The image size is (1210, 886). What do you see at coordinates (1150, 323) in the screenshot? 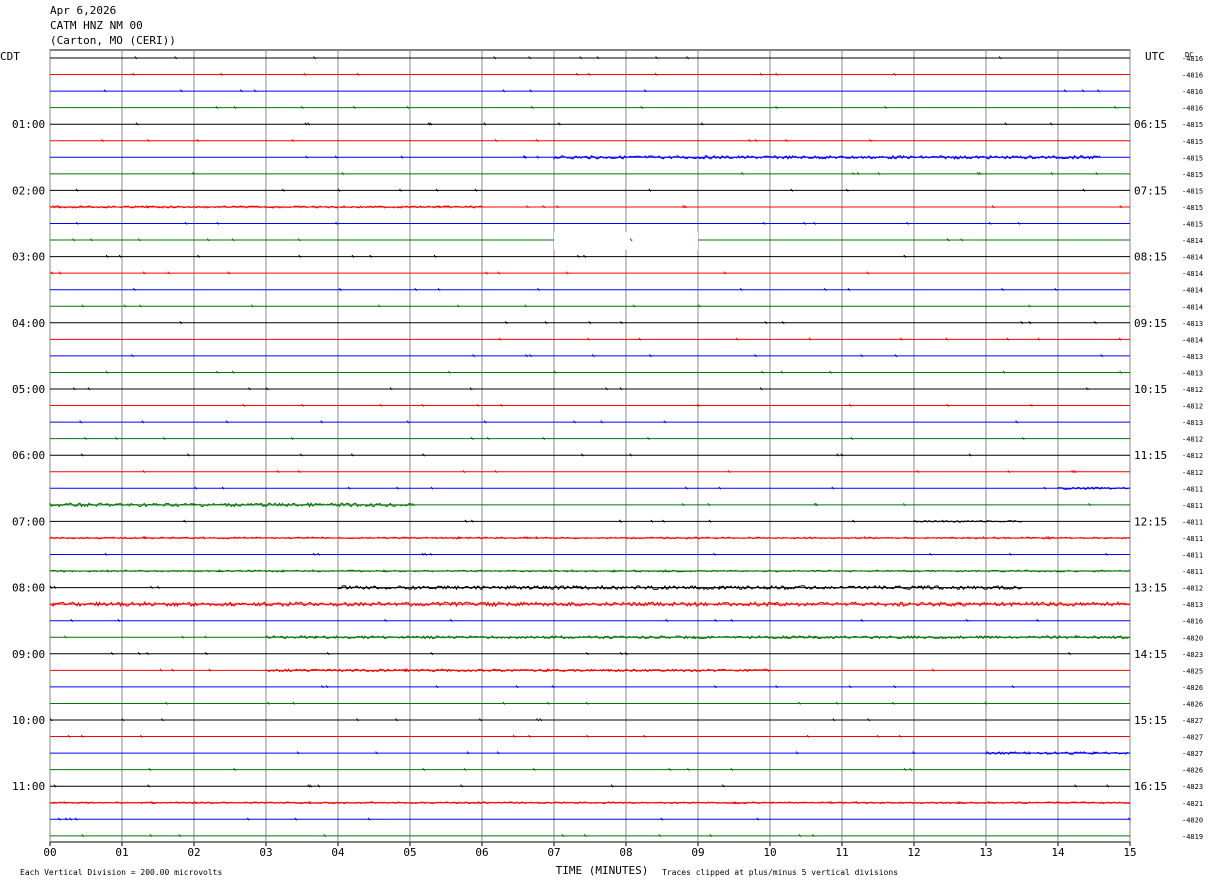
I see `utc-hour-label: 09:15` at bounding box center [1150, 323].